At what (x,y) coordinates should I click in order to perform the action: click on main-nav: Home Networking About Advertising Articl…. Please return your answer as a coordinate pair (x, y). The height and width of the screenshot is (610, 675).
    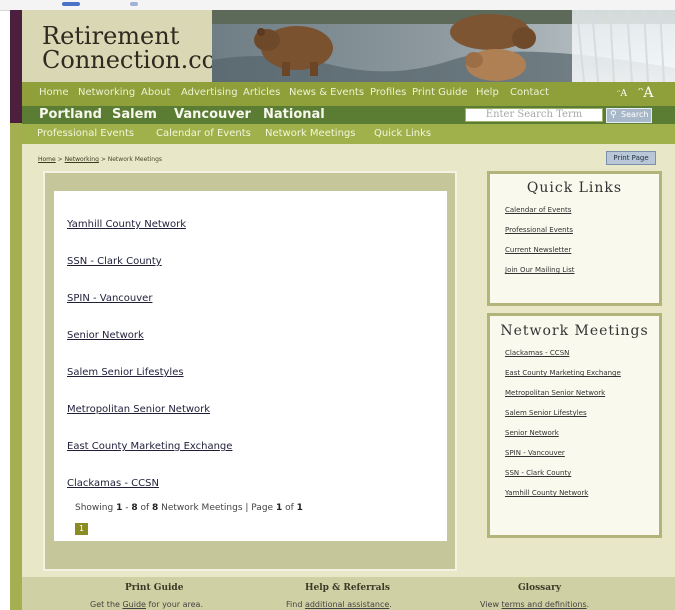
    Looking at the image, I should click on (348, 94).